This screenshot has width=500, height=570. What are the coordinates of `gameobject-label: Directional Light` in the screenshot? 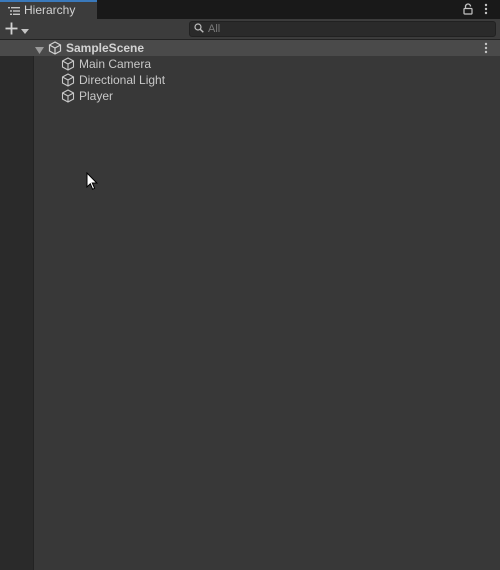 It's located at (122, 80).